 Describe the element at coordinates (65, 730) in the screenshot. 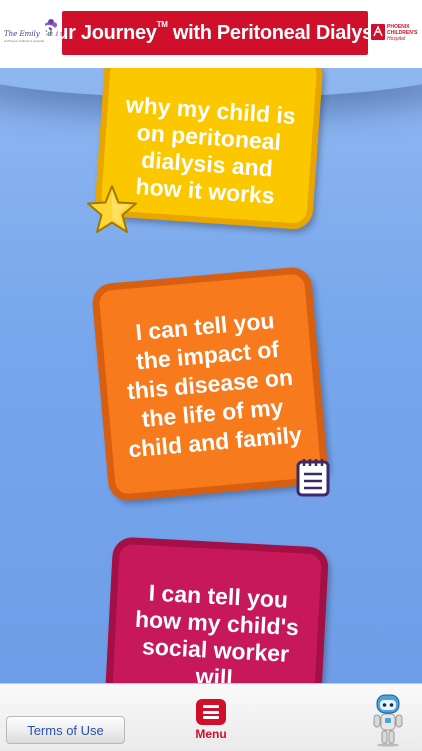

I see `terms-of-use-button: Terms of Use` at that location.